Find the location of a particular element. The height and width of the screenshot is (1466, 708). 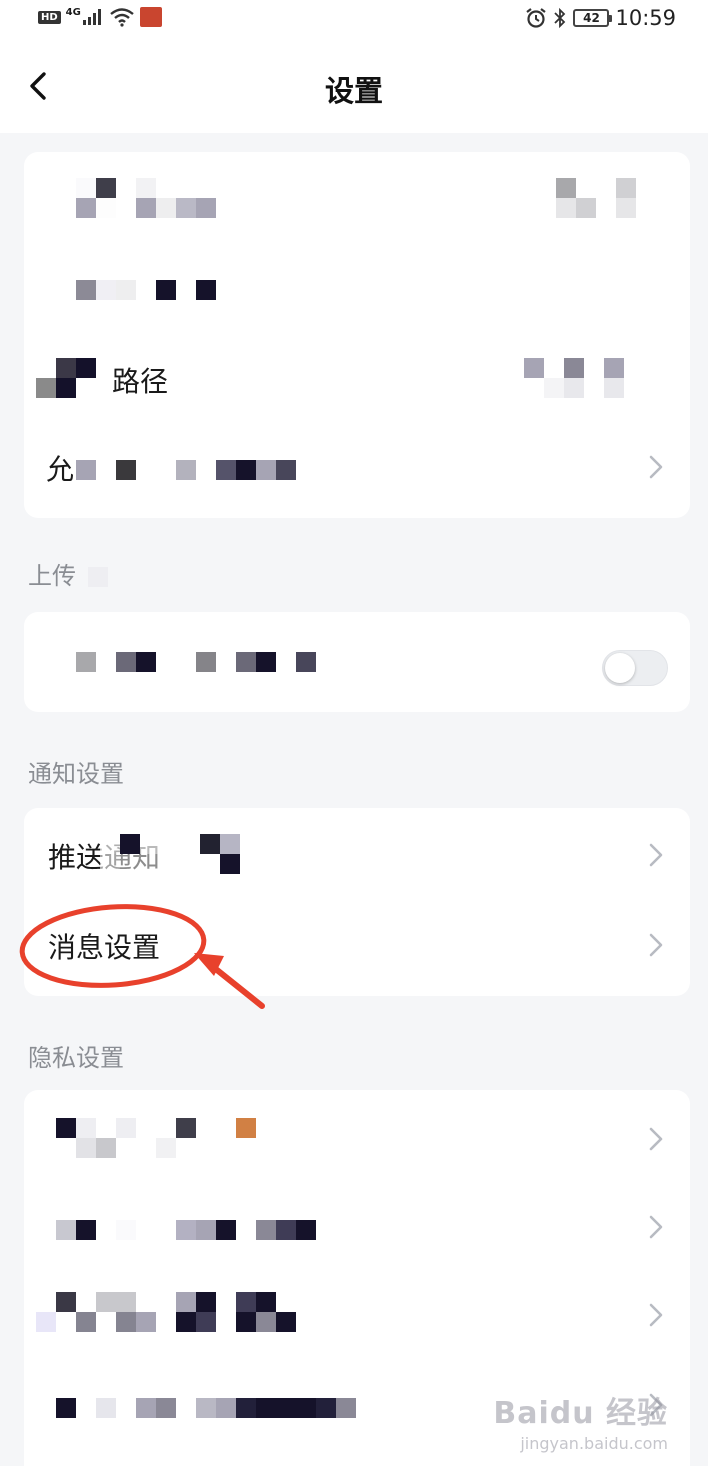

bluetooth-icon is located at coordinates (560, 18).